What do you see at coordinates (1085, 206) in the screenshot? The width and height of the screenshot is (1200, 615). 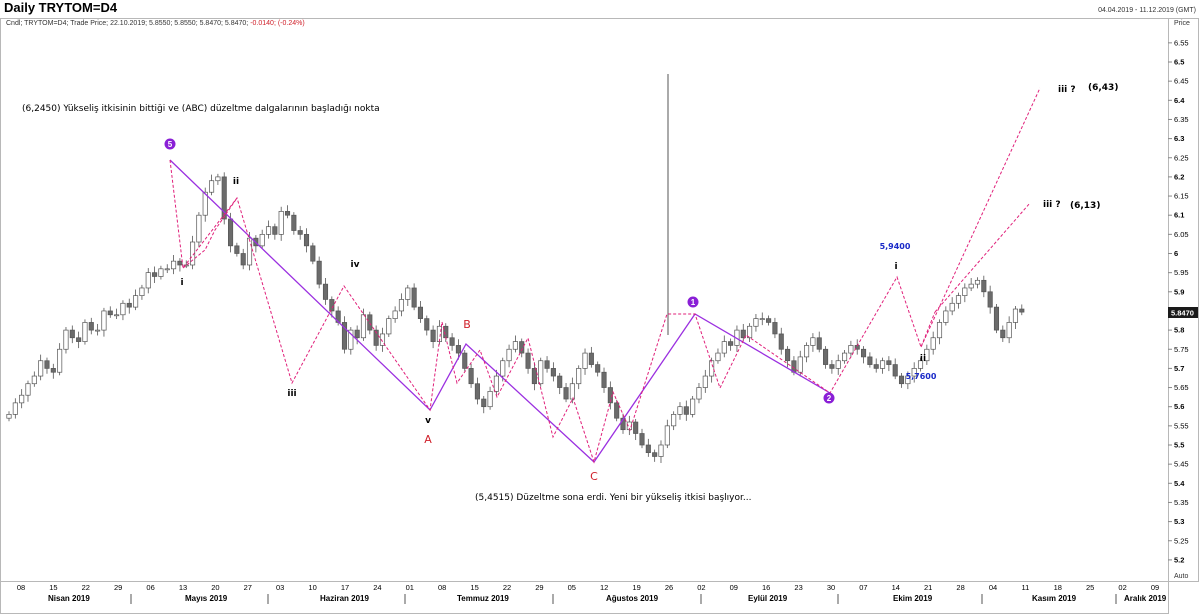 I see `target-low: (6,13)` at bounding box center [1085, 206].